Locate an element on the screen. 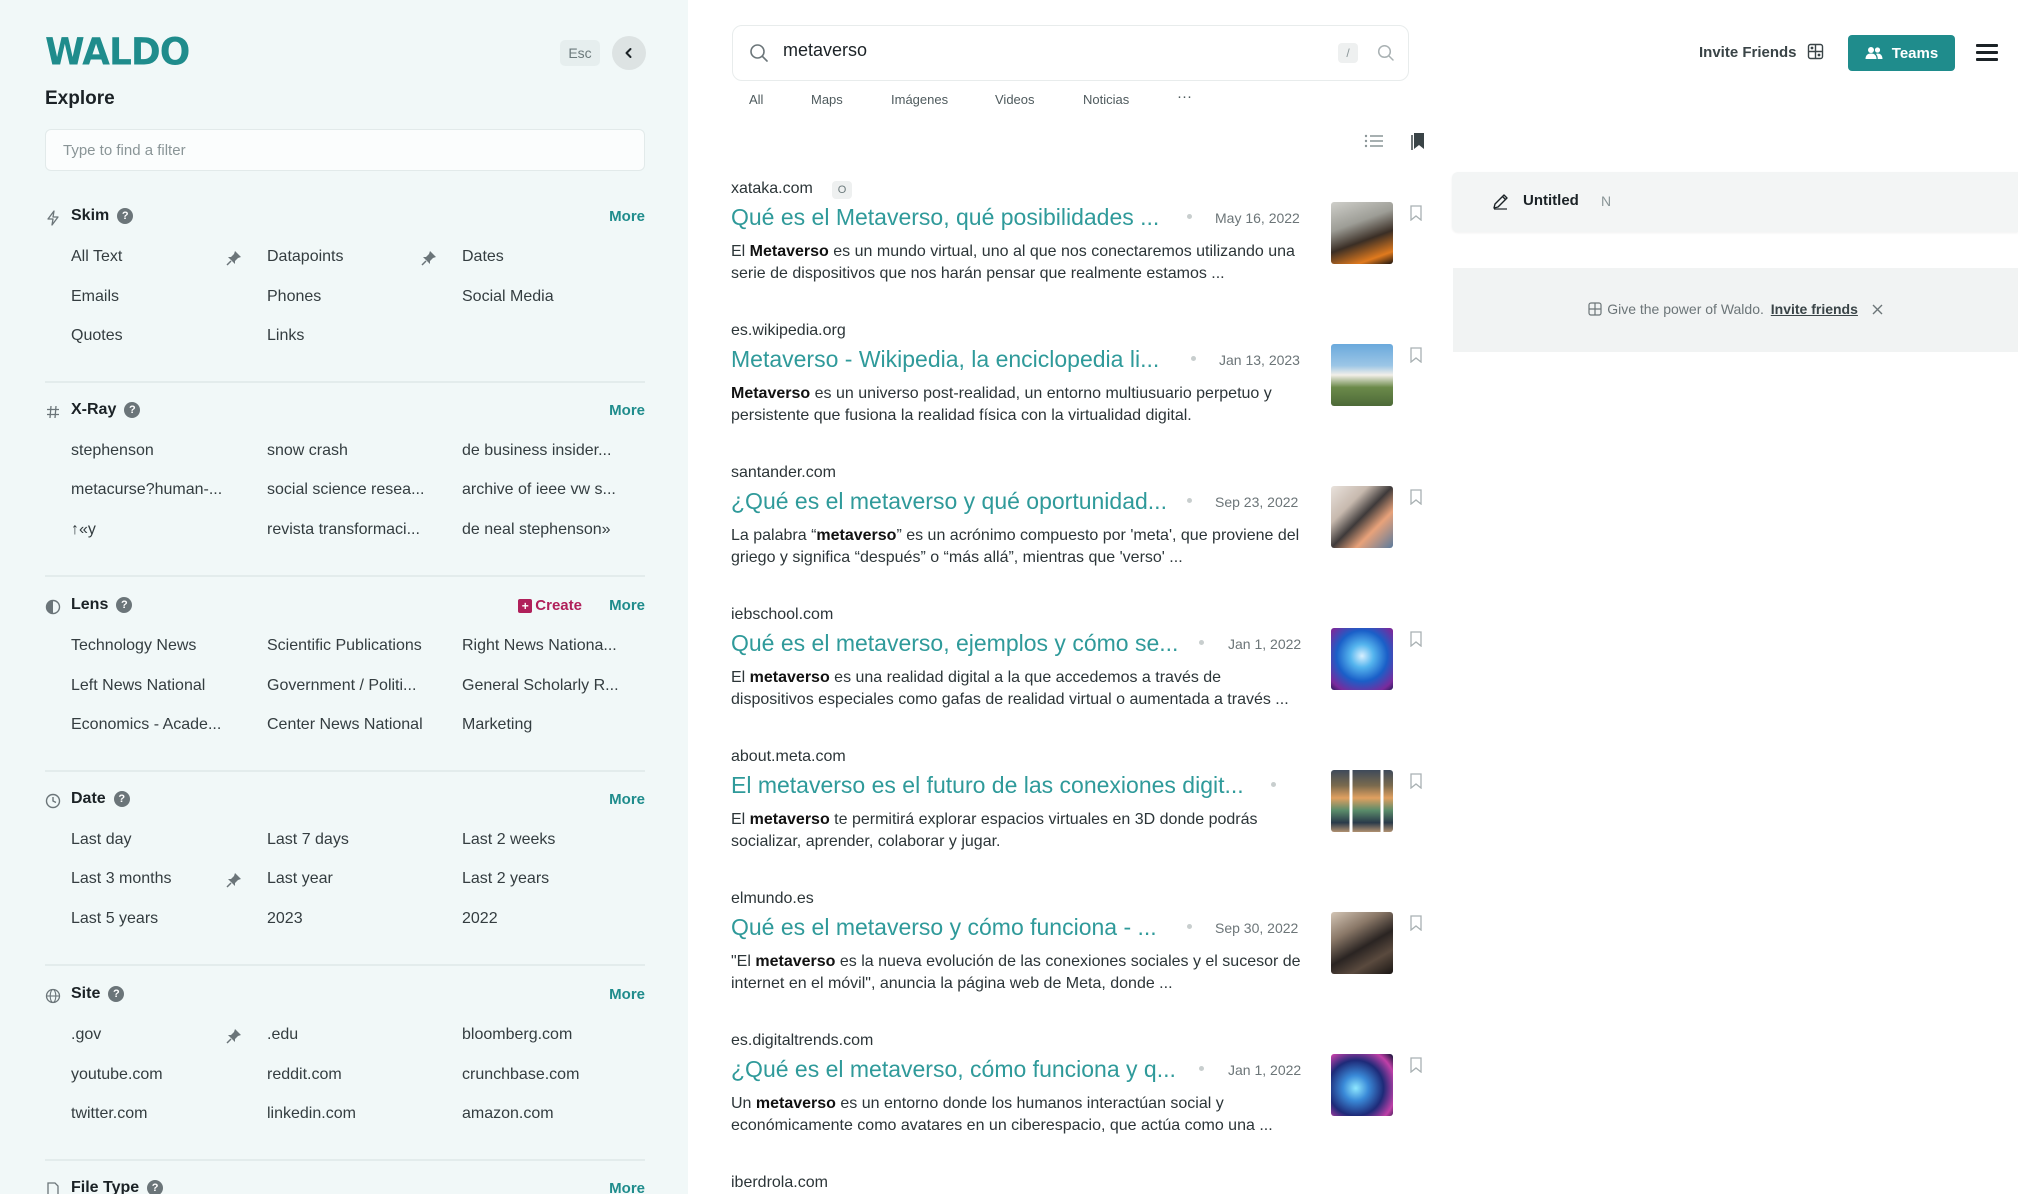 The height and width of the screenshot is (1194, 2018). filter-input is located at coordinates (345, 150).